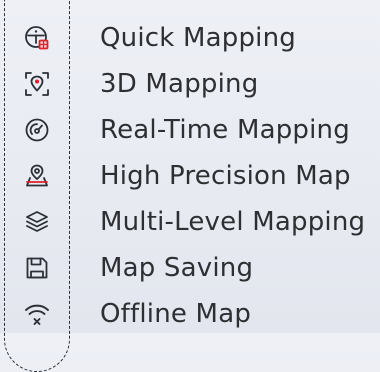 Image resolution: width=380 pixels, height=372 pixels. What do you see at coordinates (179, 84) in the screenshot?
I see `menu-item-label: 3D Mapping` at bounding box center [179, 84].